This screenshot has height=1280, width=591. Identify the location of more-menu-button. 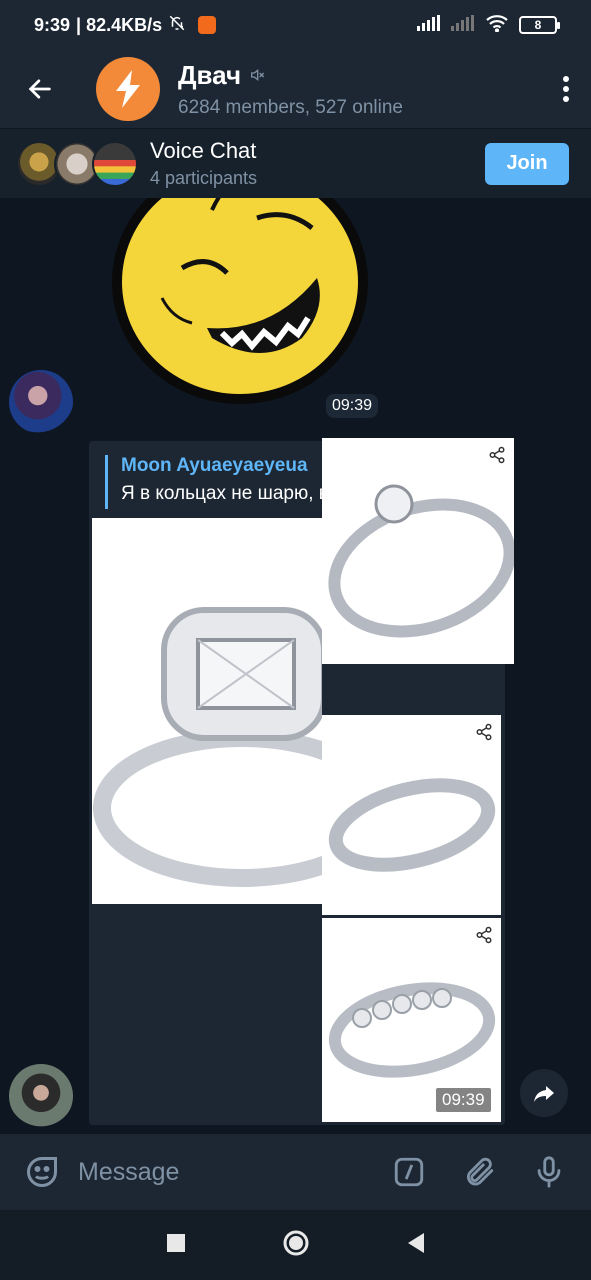
(566, 89).